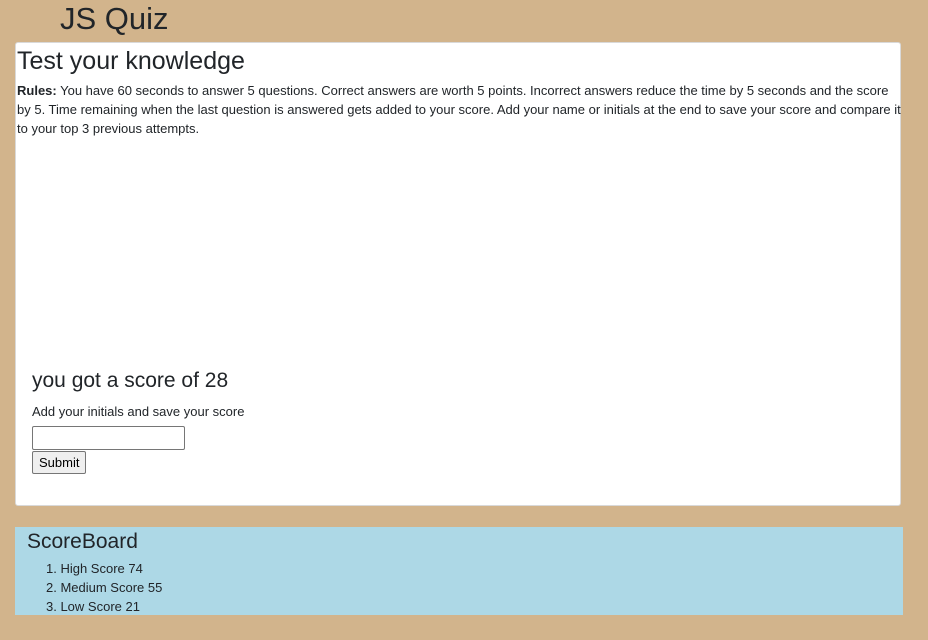  Describe the element at coordinates (108, 438) in the screenshot. I see `initials-input` at that location.